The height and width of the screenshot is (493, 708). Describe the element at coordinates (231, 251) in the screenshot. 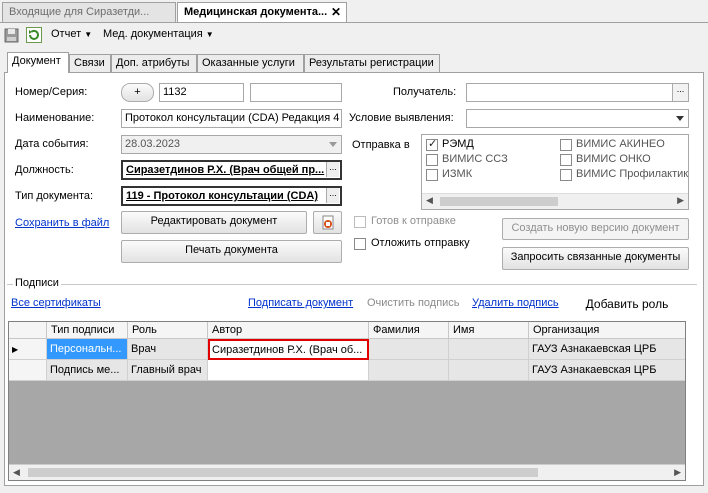

I see `print-document-button: Печать документа` at that location.